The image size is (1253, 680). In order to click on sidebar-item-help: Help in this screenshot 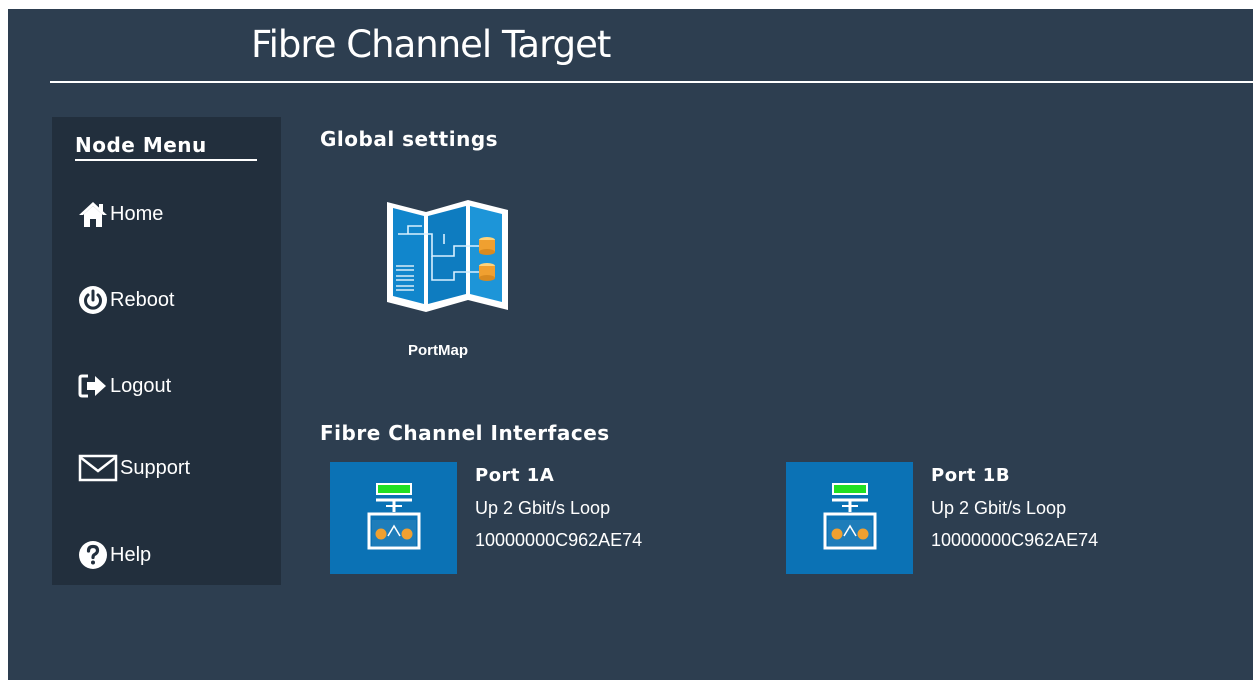, I will do `click(114, 555)`.